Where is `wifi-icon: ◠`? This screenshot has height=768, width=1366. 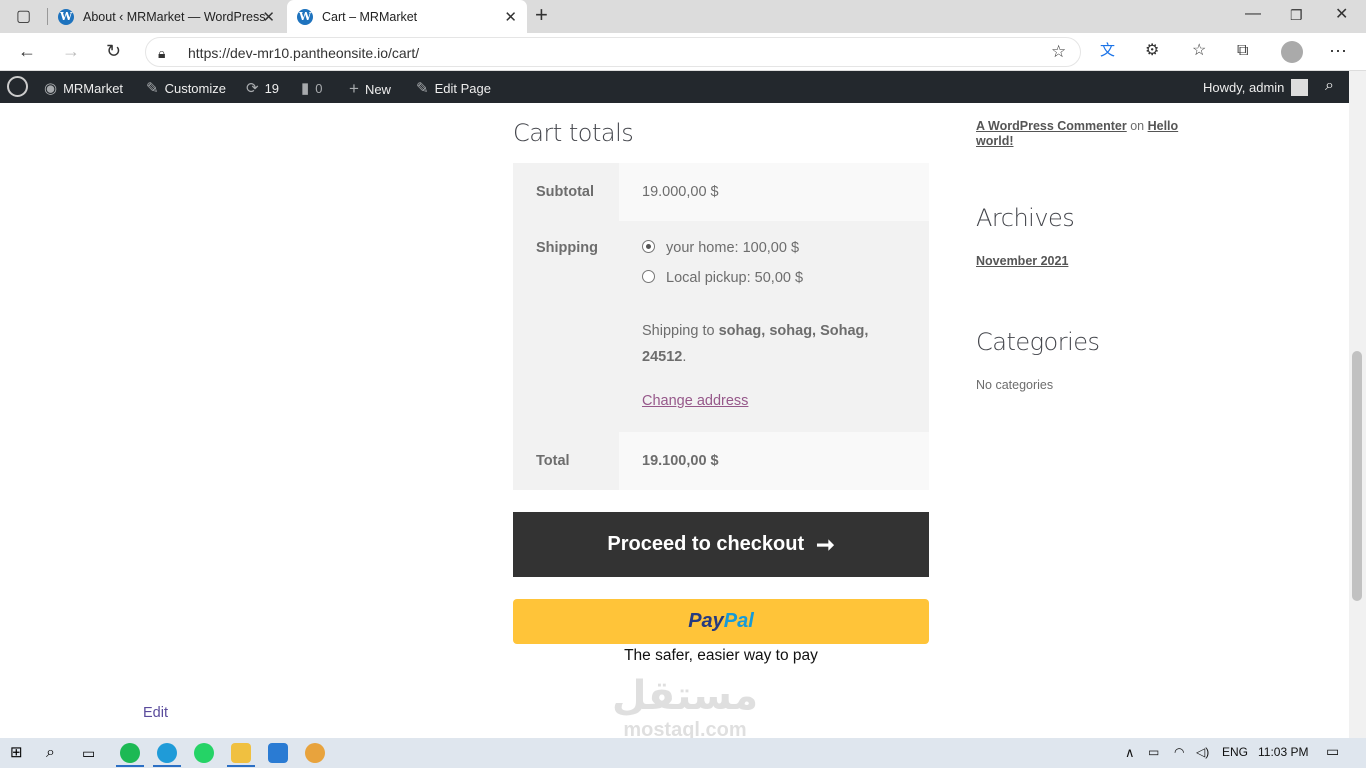
wifi-icon: ◠ is located at coordinates (1179, 752).